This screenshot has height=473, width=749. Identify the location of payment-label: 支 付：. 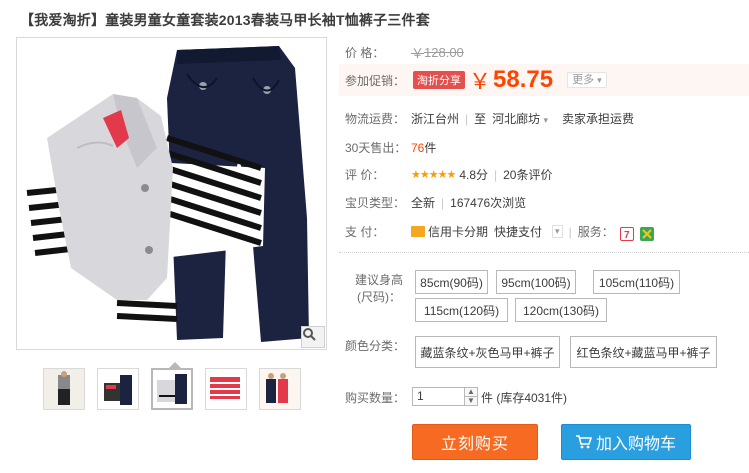
(365, 232).